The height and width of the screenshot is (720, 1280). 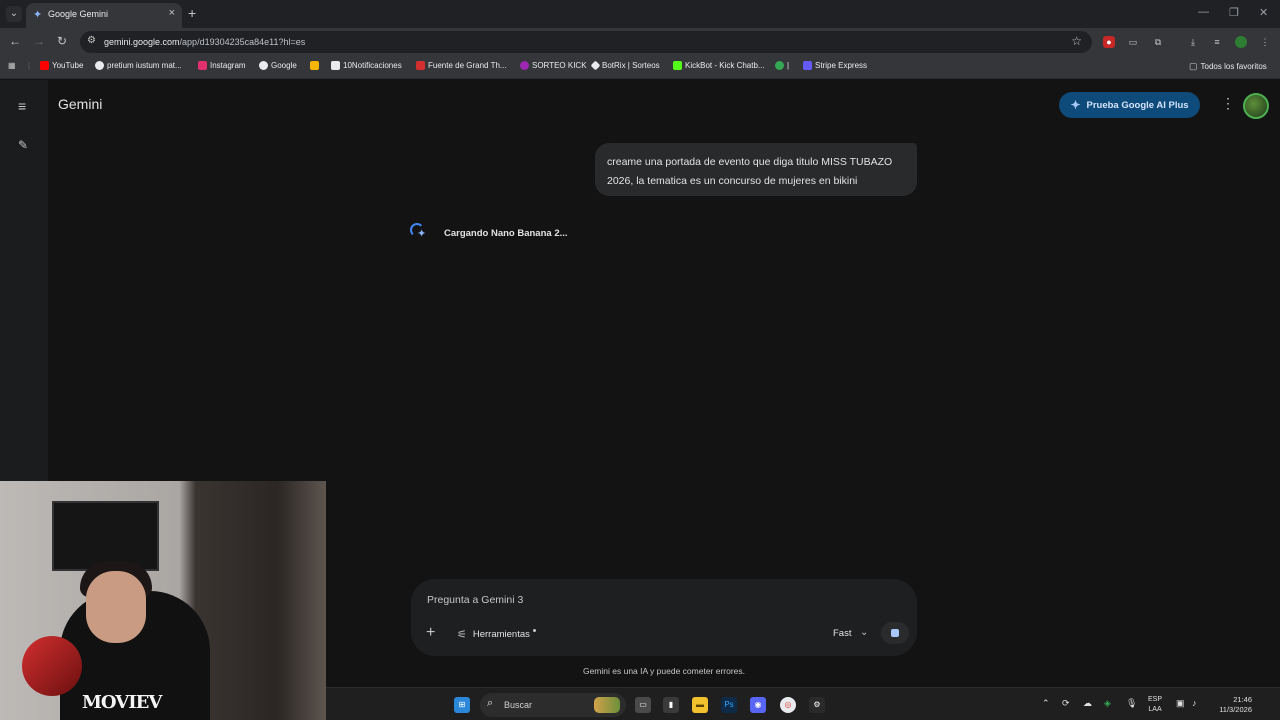 I want to click on bookmark-instagram: Instagram, so click(x=222, y=65).